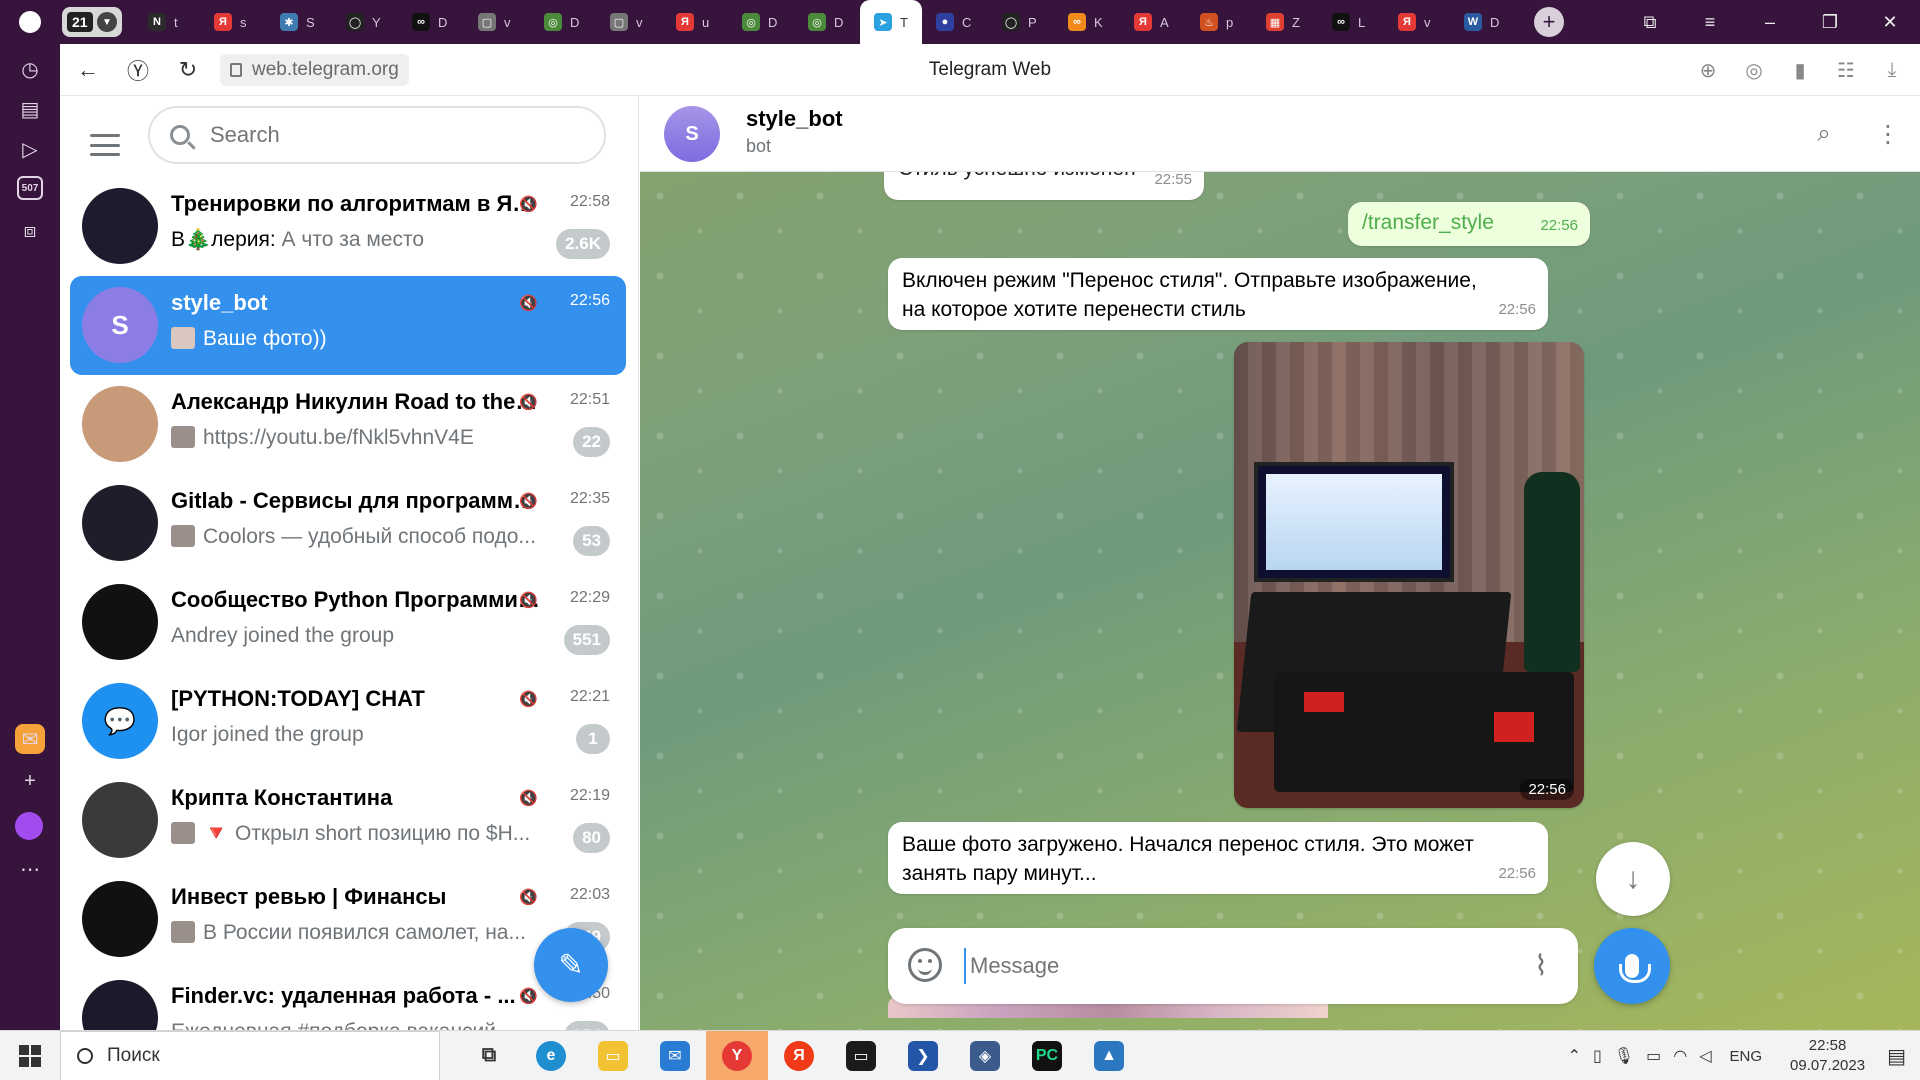  I want to click on virtualbox-app: ◈, so click(985, 1055).